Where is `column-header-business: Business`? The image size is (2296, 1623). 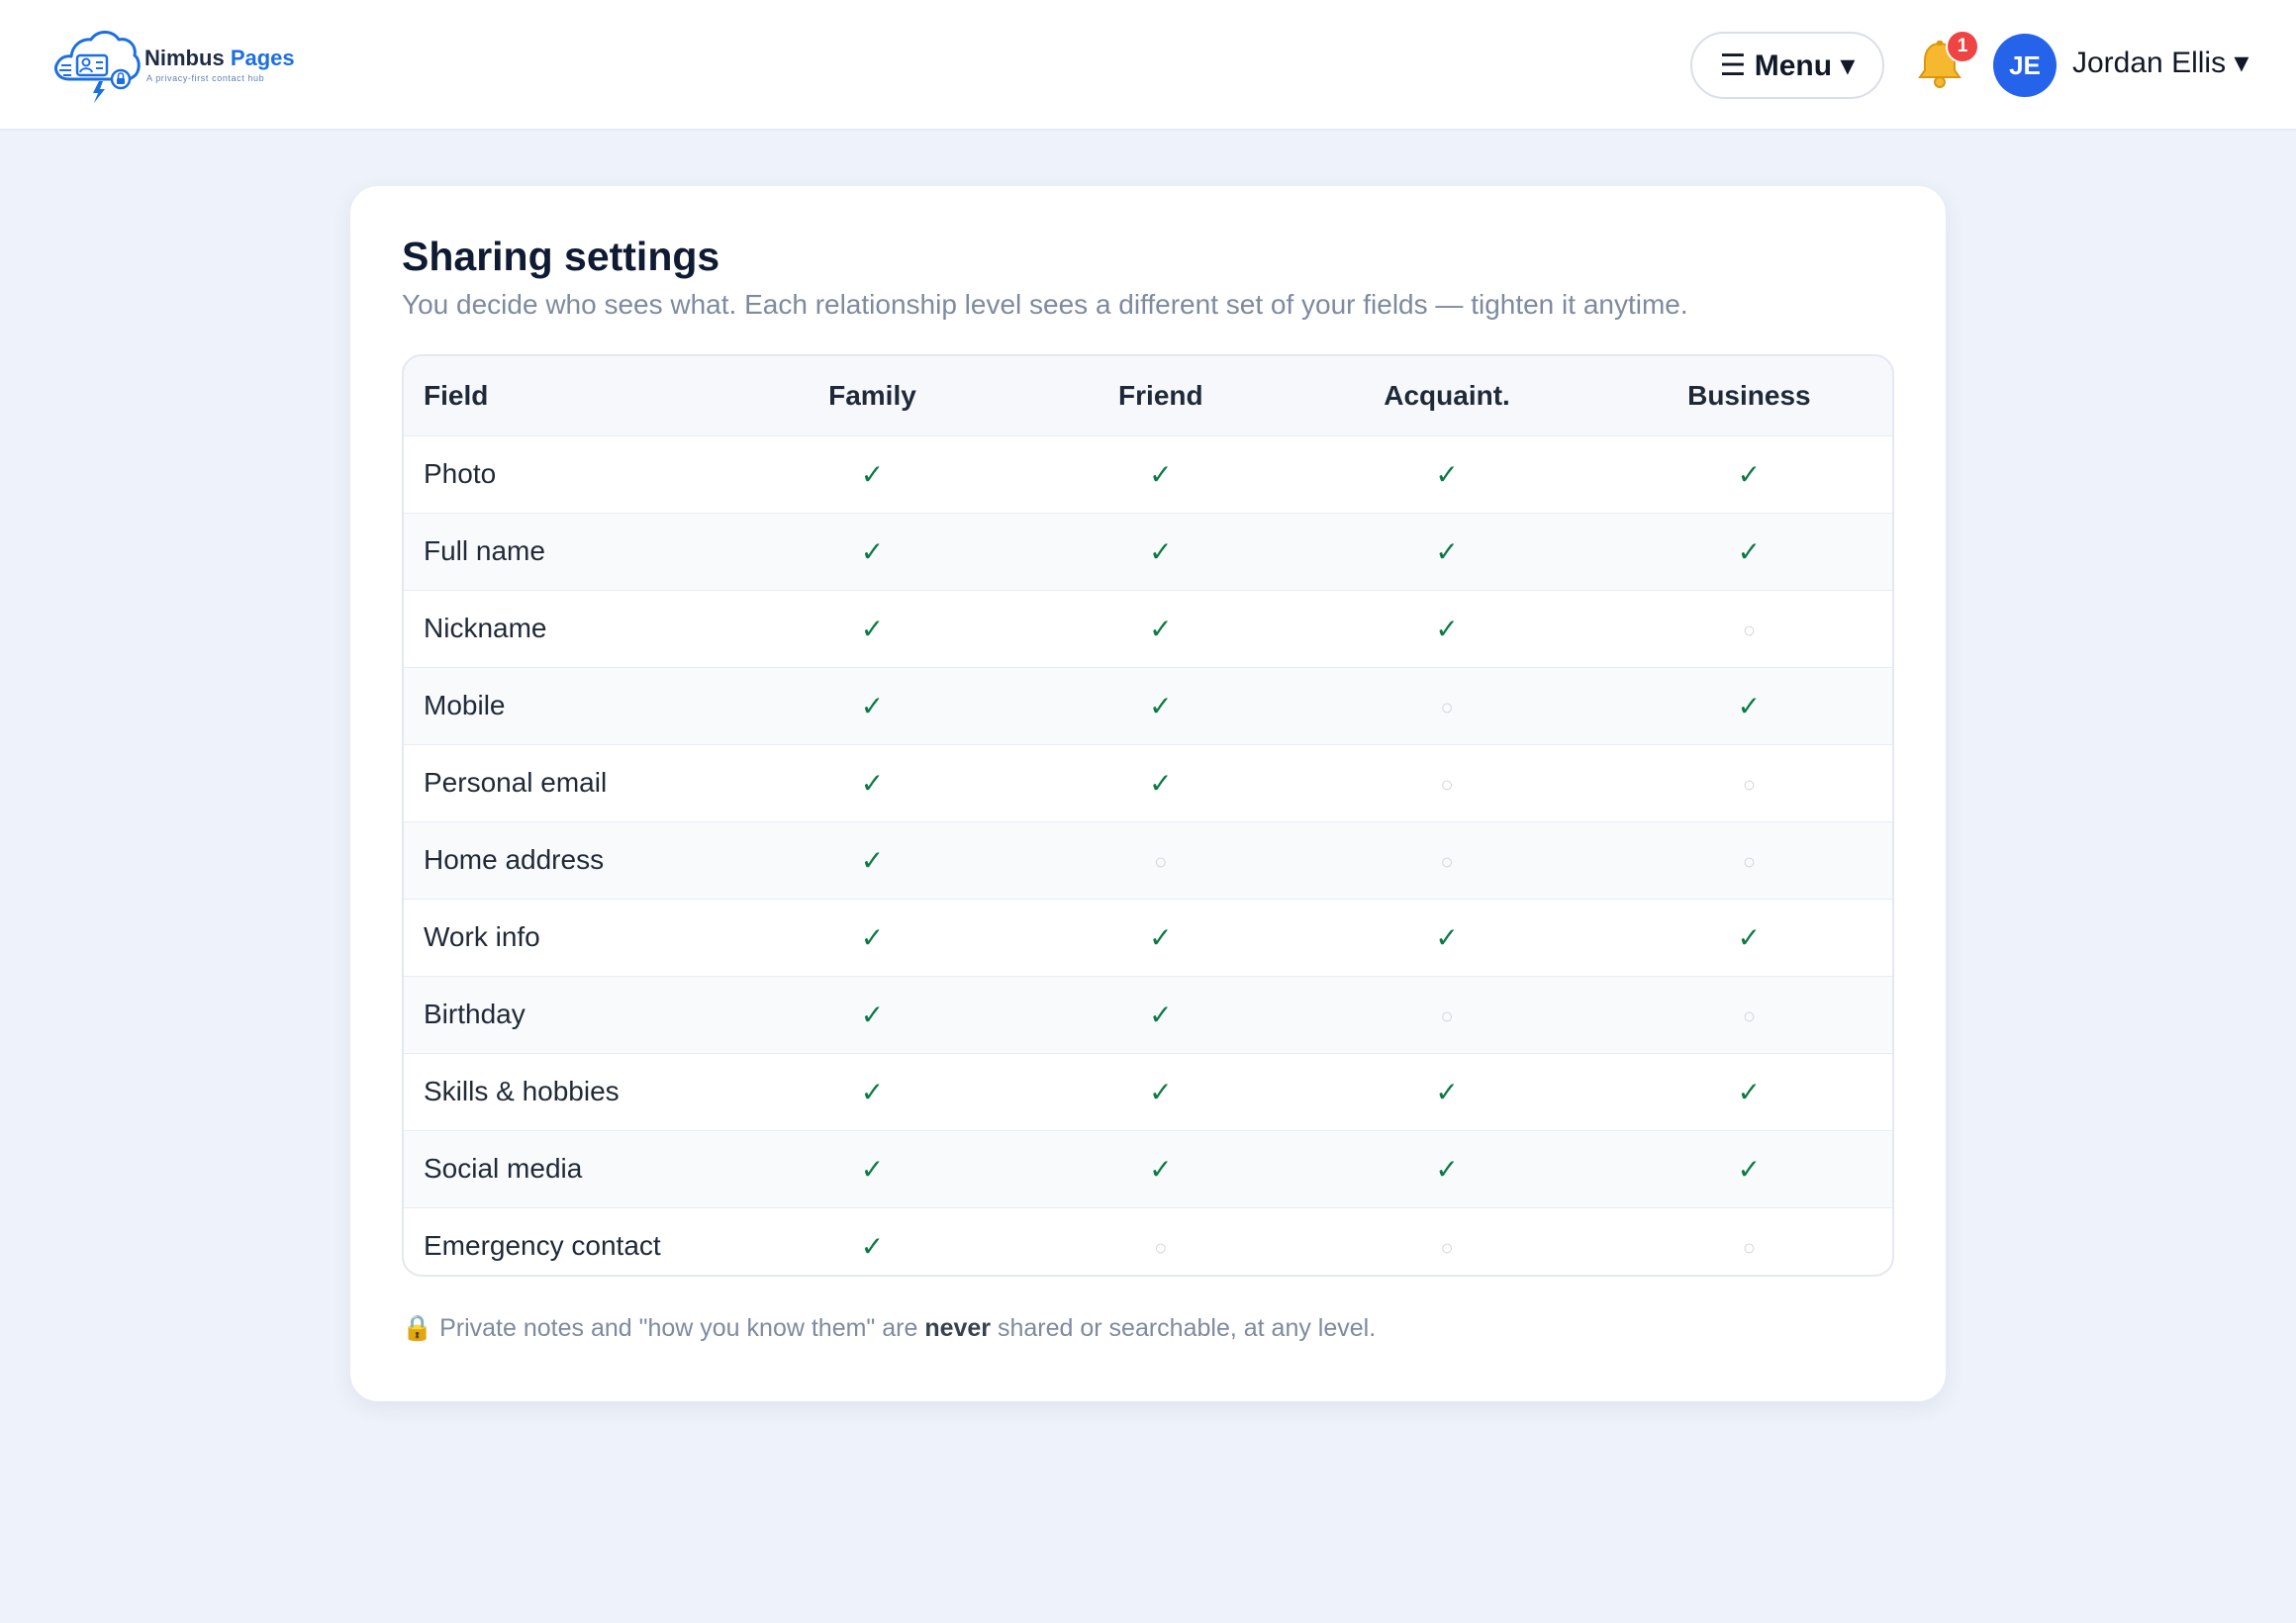 column-header-business: Business is located at coordinates (1748, 396).